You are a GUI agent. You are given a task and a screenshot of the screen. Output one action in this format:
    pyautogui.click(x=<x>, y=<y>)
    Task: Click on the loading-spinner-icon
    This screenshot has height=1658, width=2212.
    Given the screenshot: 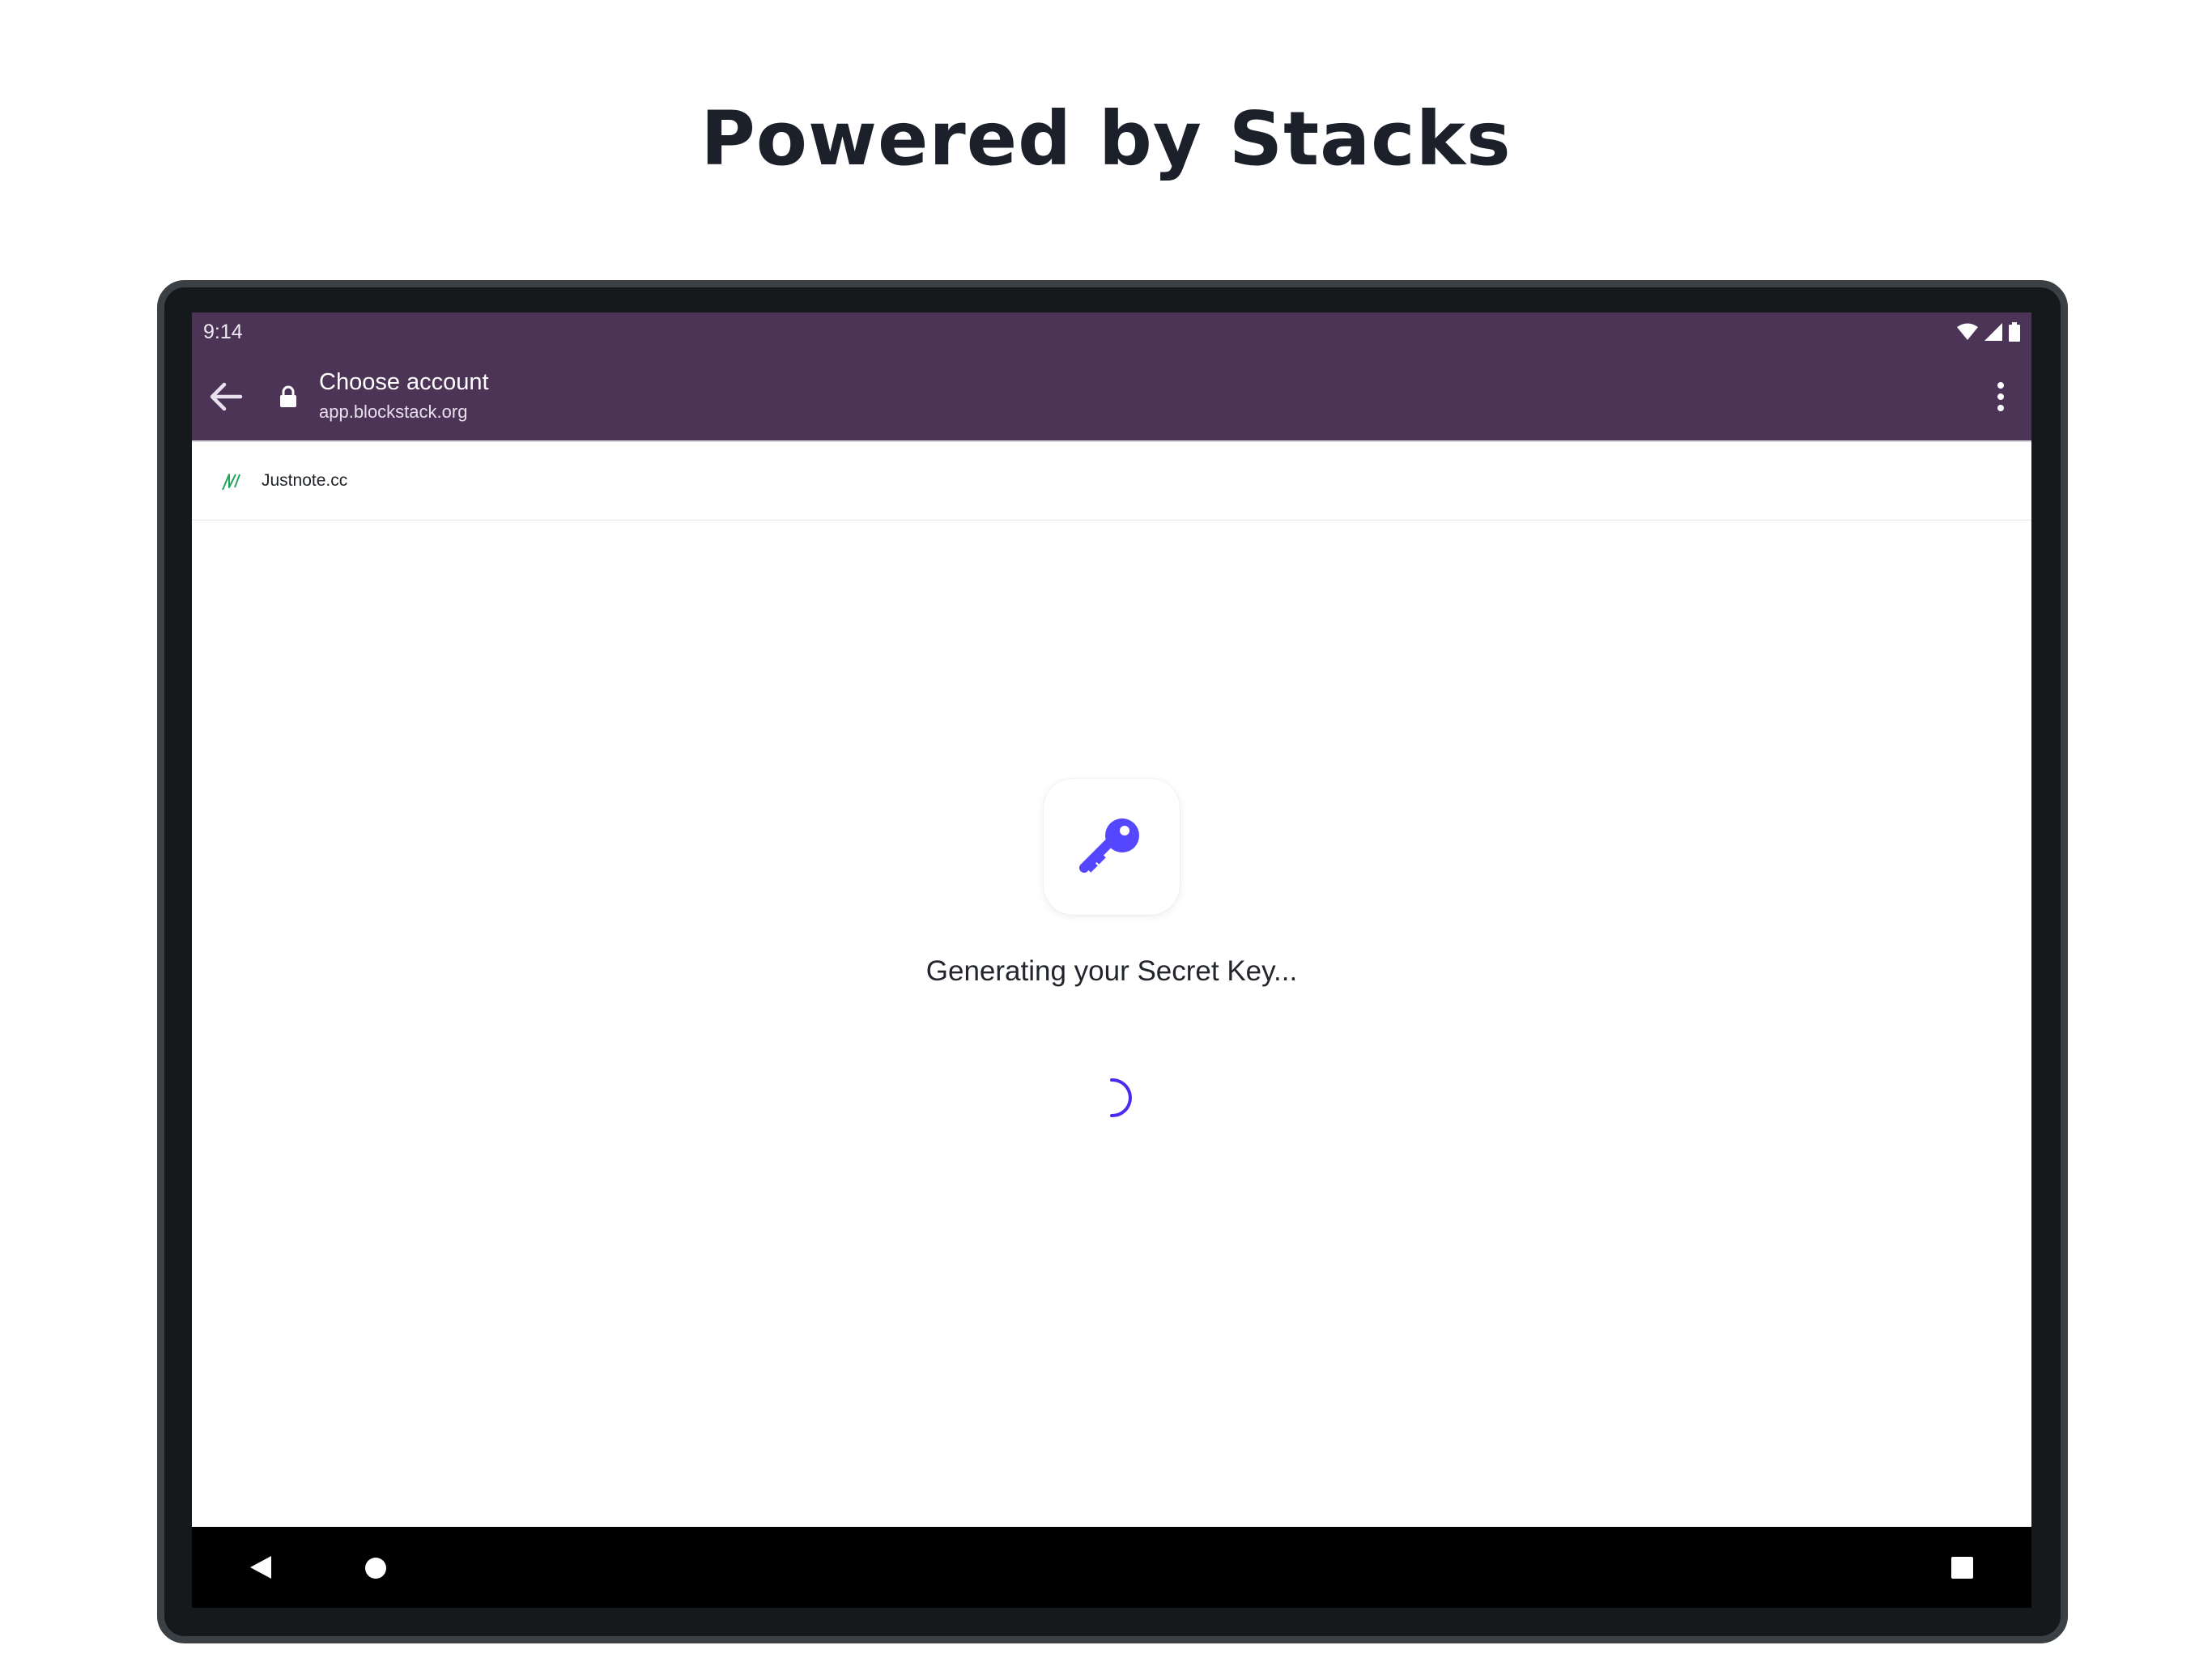 What is the action you would take?
    pyautogui.click(x=1121, y=1097)
    